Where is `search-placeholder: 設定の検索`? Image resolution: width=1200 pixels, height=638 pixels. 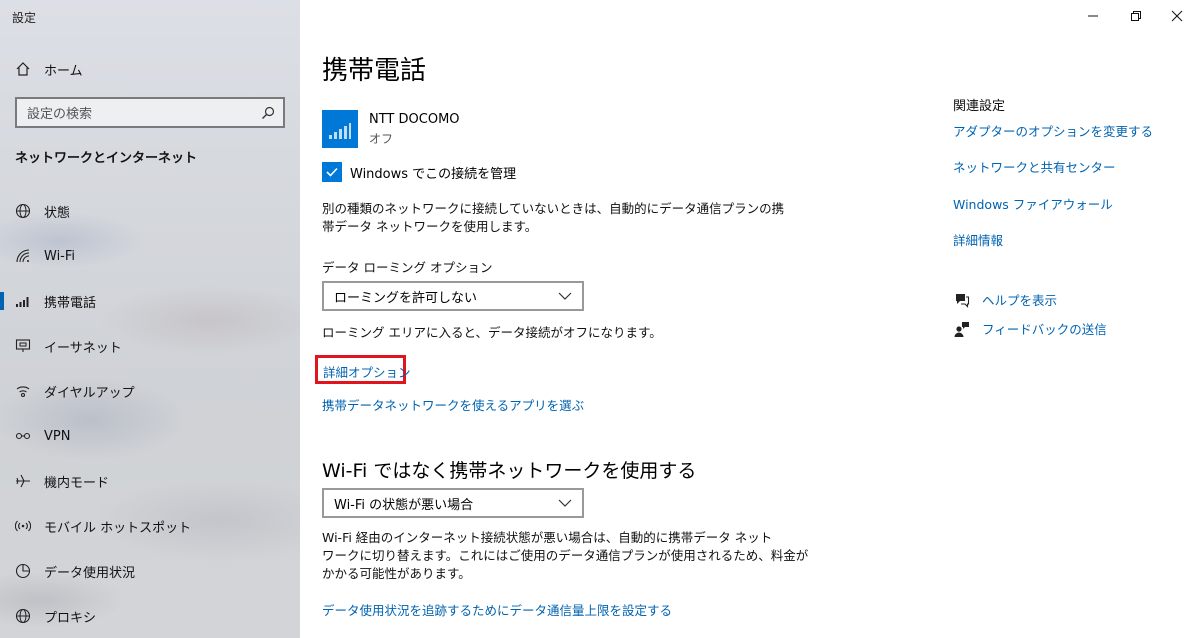
search-placeholder: 設定の検索 is located at coordinates (60, 114).